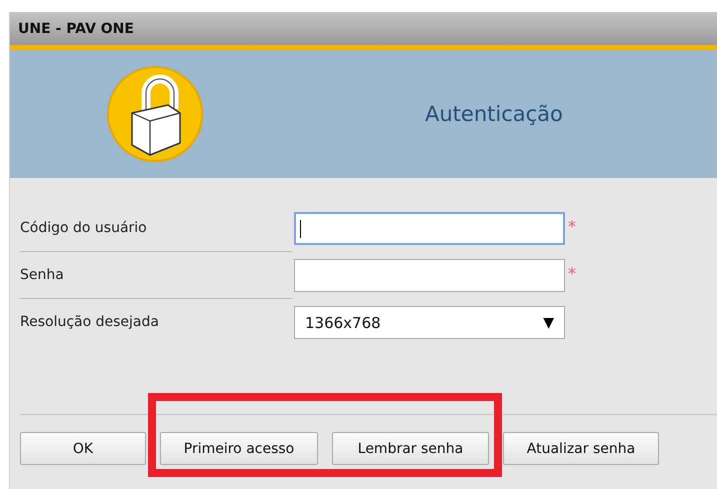 The image size is (717, 489). Describe the element at coordinates (548, 322) in the screenshot. I see `dropdown-caret: ▼` at that location.